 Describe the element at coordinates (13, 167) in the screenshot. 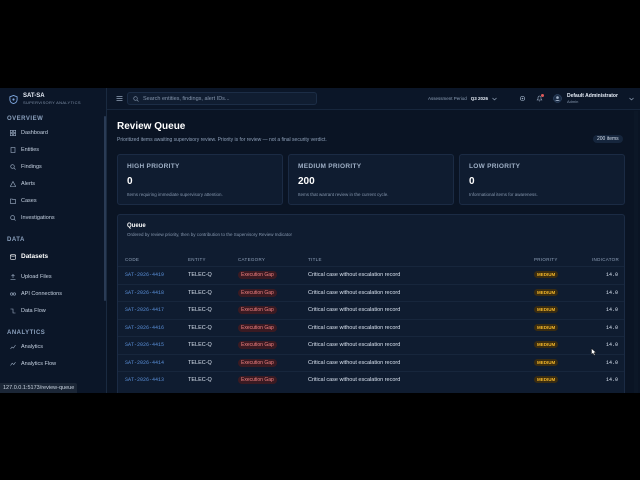

I see `search-doc-icon` at that location.